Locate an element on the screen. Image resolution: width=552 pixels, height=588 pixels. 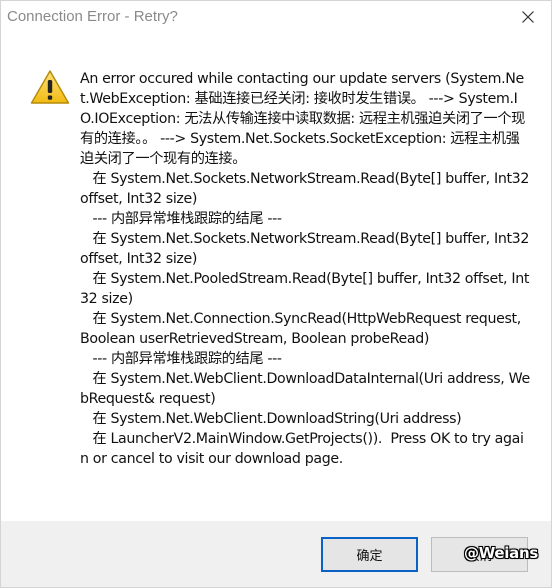
title-bar: Connection Error - Retry? is located at coordinates (276, 18).